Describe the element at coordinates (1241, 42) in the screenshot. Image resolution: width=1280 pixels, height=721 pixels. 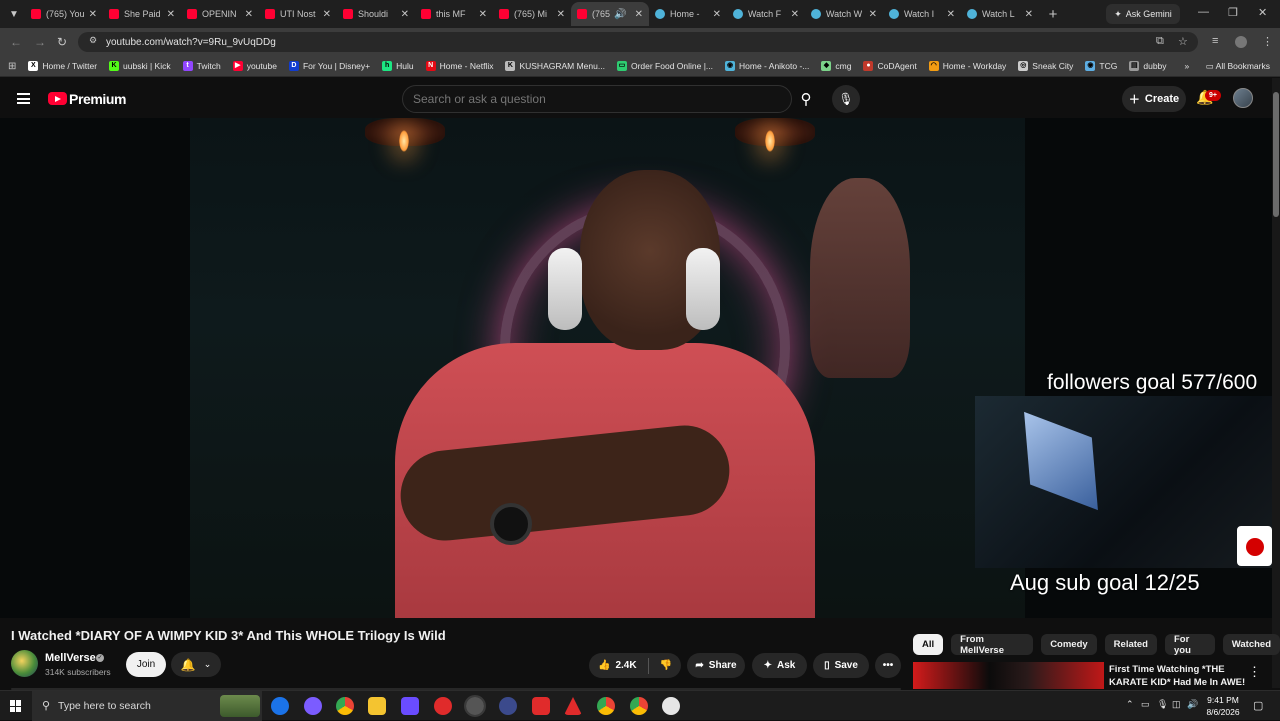
I see `profile-icon` at that location.